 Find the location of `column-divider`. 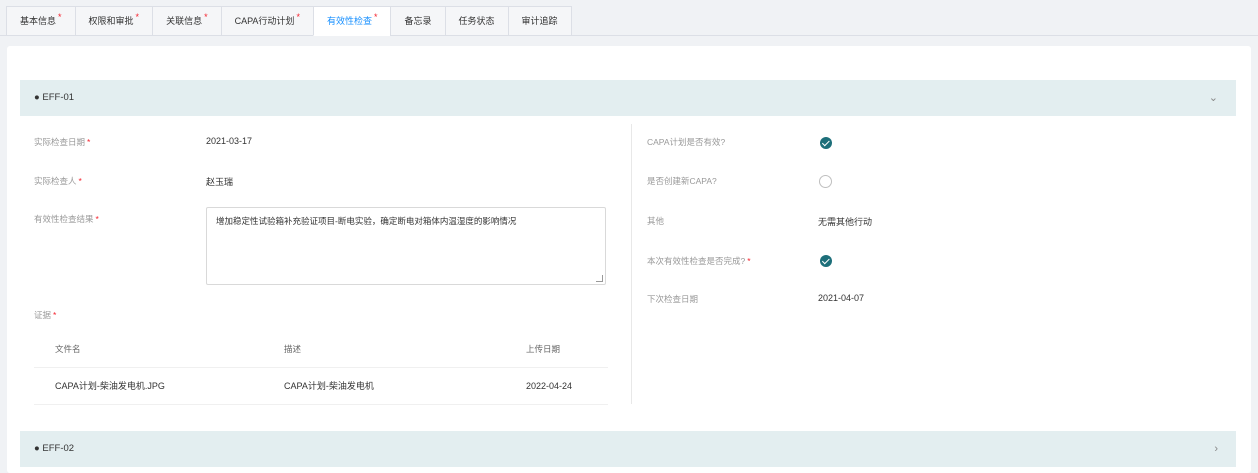

column-divider is located at coordinates (631, 264).